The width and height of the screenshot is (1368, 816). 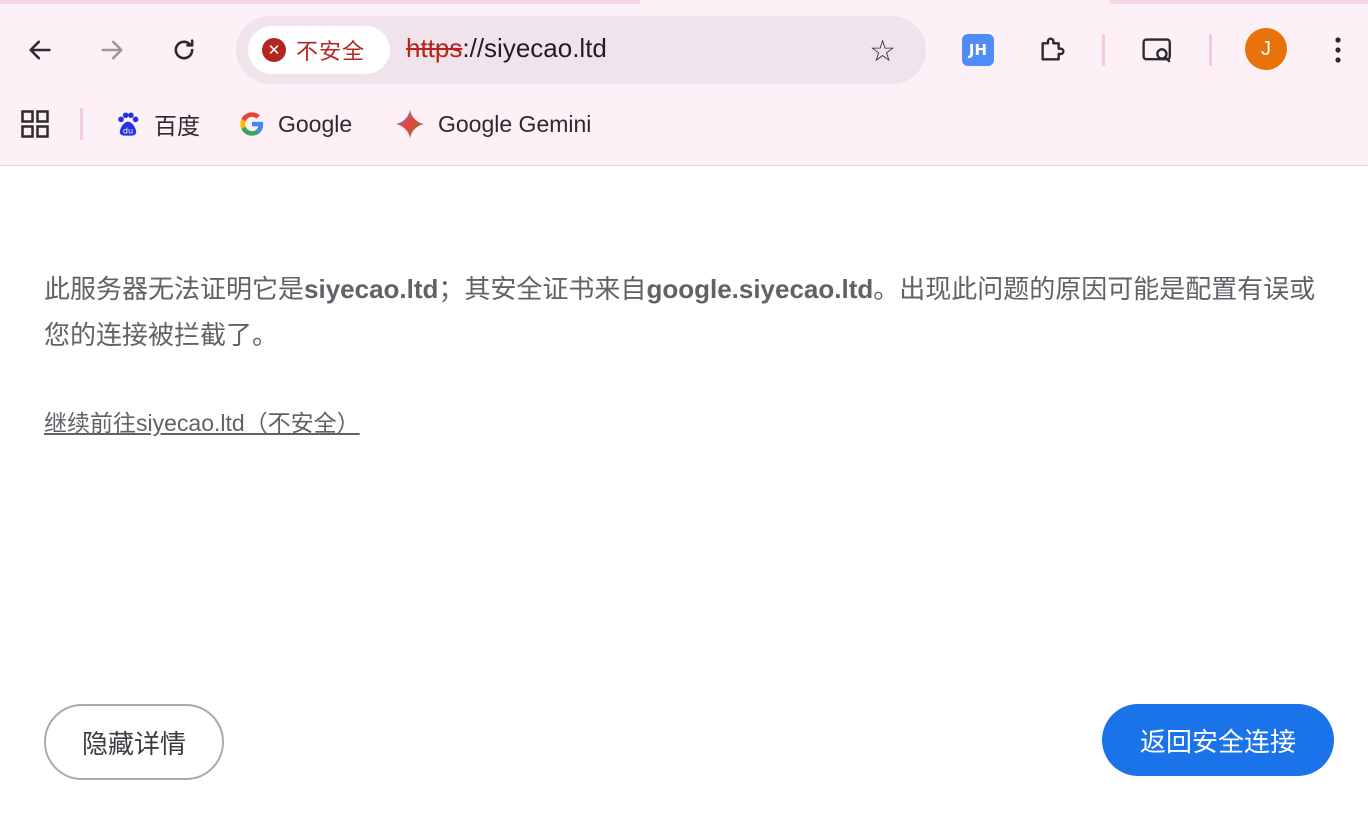 I want to click on google-g-icon, so click(x=252, y=124).